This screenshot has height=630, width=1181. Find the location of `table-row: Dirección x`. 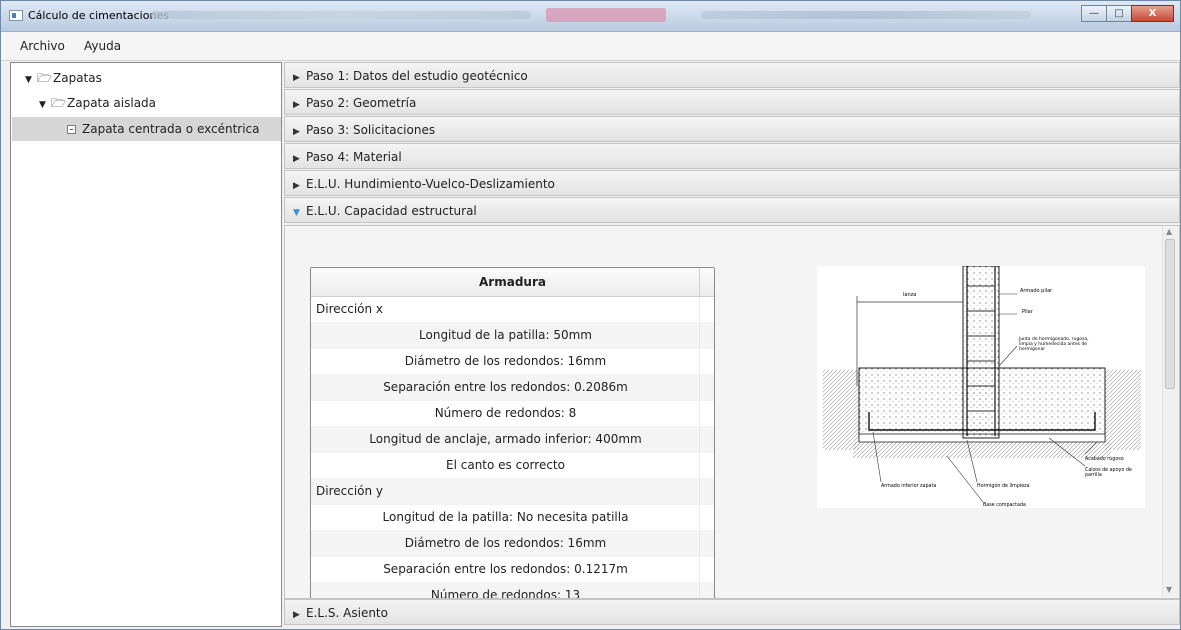

table-row: Dirección x is located at coordinates (512, 310).